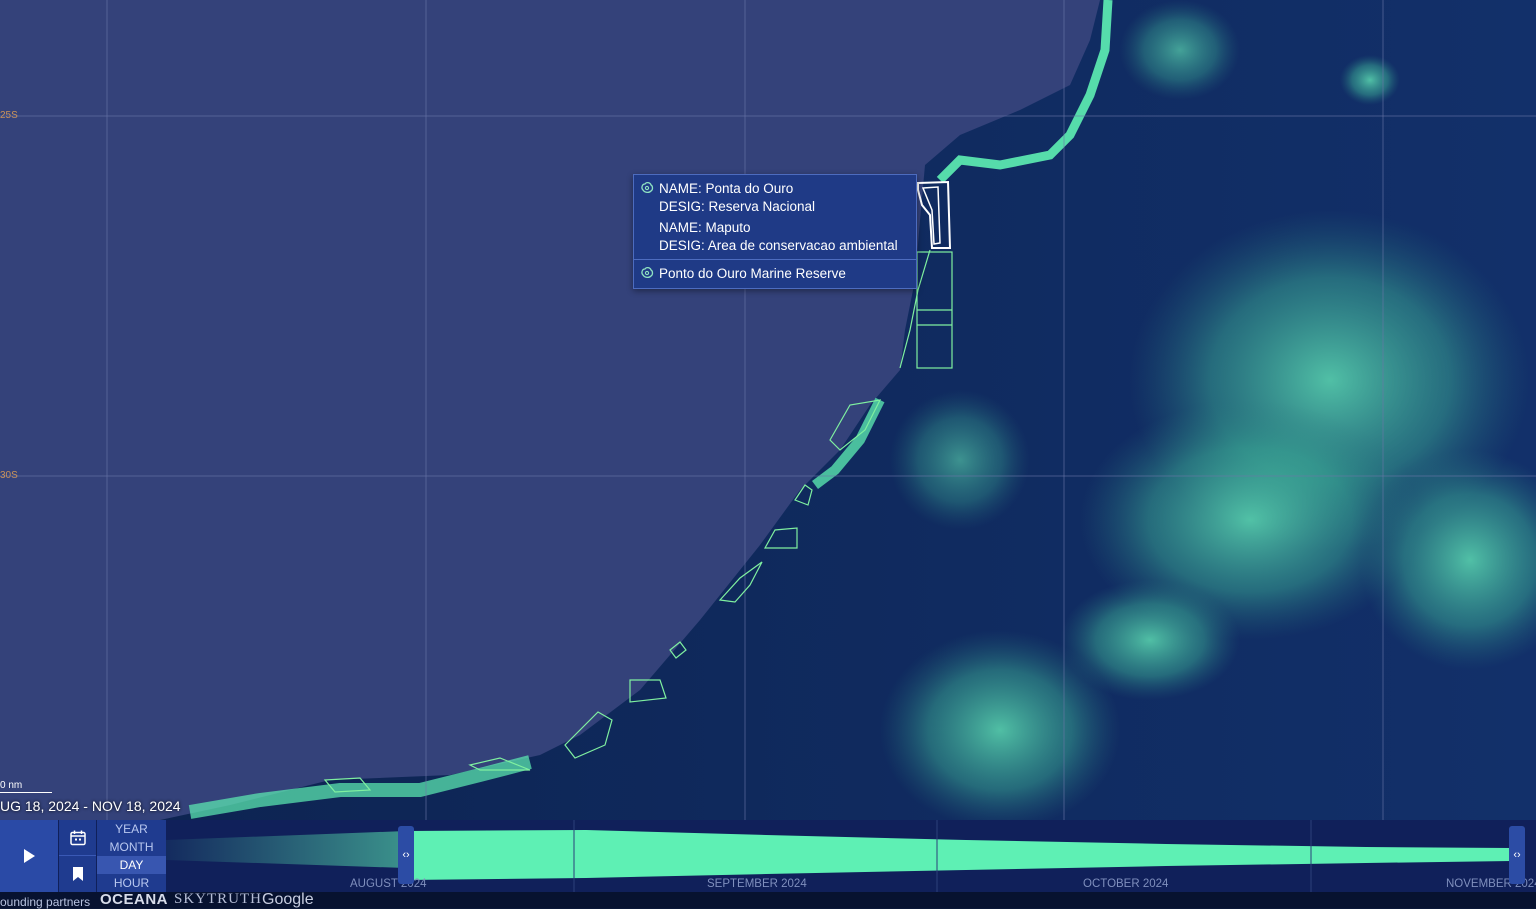  What do you see at coordinates (131, 883) in the screenshot?
I see `interval-hour: HOUR` at bounding box center [131, 883].